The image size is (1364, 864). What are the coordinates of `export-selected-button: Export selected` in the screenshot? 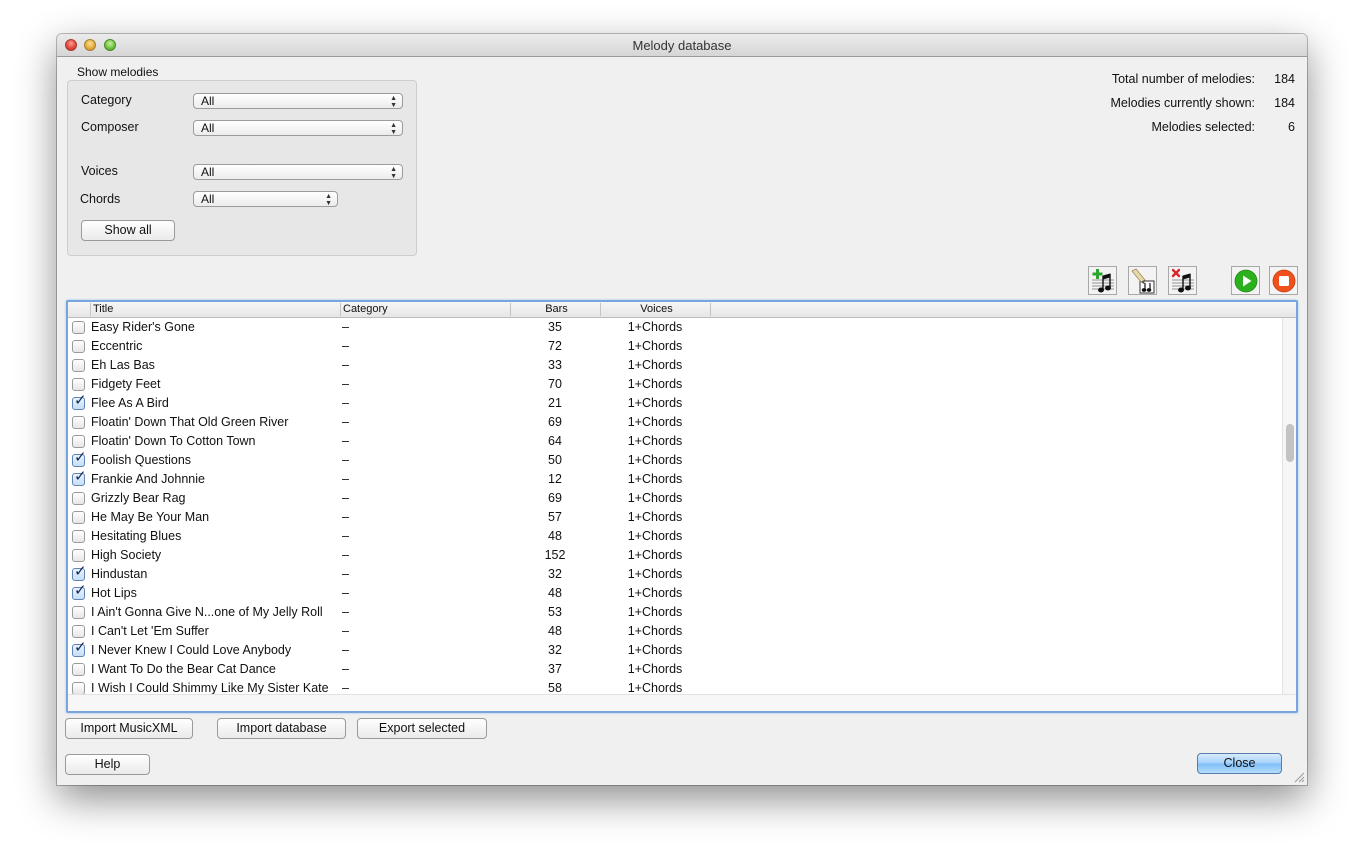 It's located at (422, 728).